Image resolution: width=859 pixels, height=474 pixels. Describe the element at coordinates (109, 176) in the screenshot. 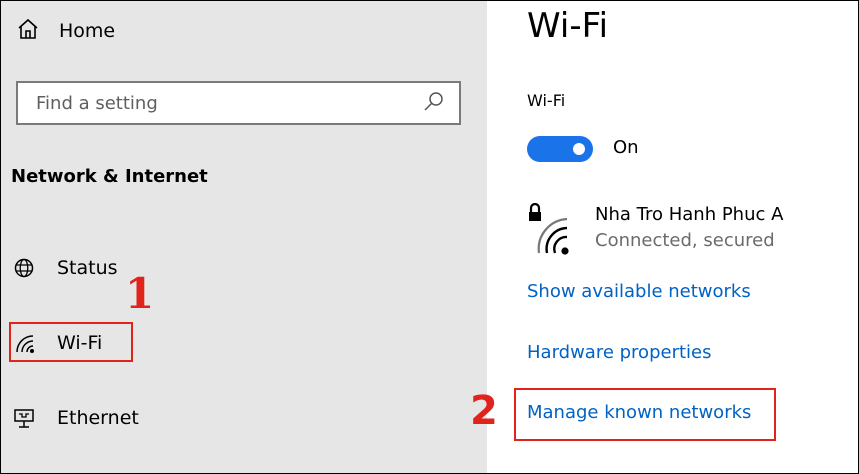

I see `section-title: Network & Internet` at that location.